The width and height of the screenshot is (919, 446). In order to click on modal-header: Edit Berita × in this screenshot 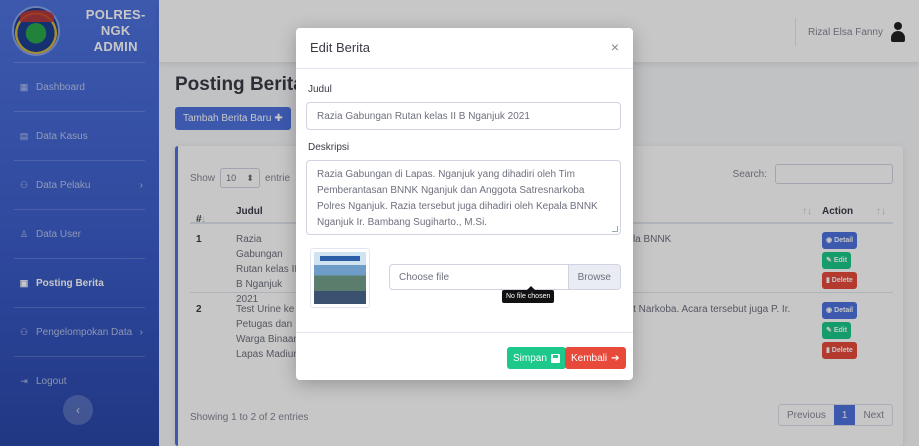, I will do `click(464, 48)`.